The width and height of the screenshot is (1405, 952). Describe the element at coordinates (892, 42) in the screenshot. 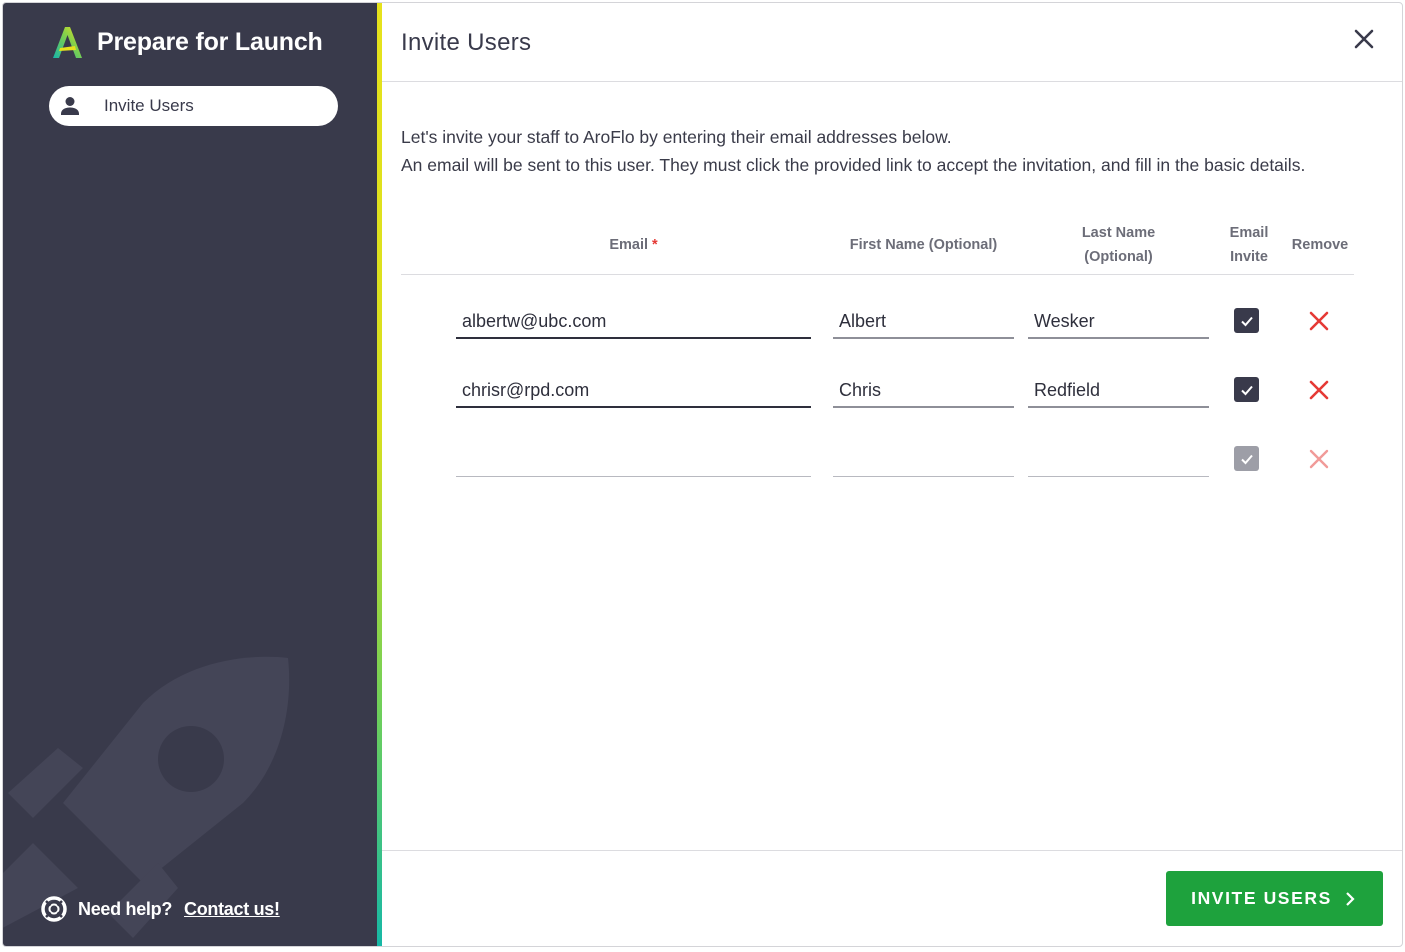

I see `header: Invite Users` at that location.